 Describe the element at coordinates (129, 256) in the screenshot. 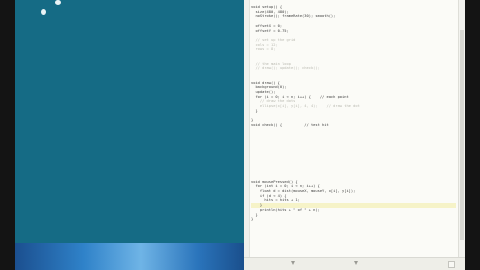

I see `taskbar` at that location.